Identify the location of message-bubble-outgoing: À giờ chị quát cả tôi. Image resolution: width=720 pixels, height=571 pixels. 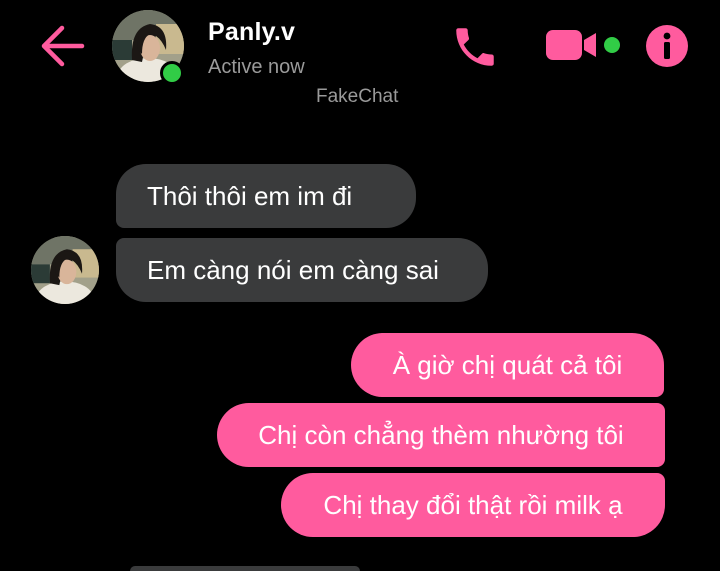
(507, 365).